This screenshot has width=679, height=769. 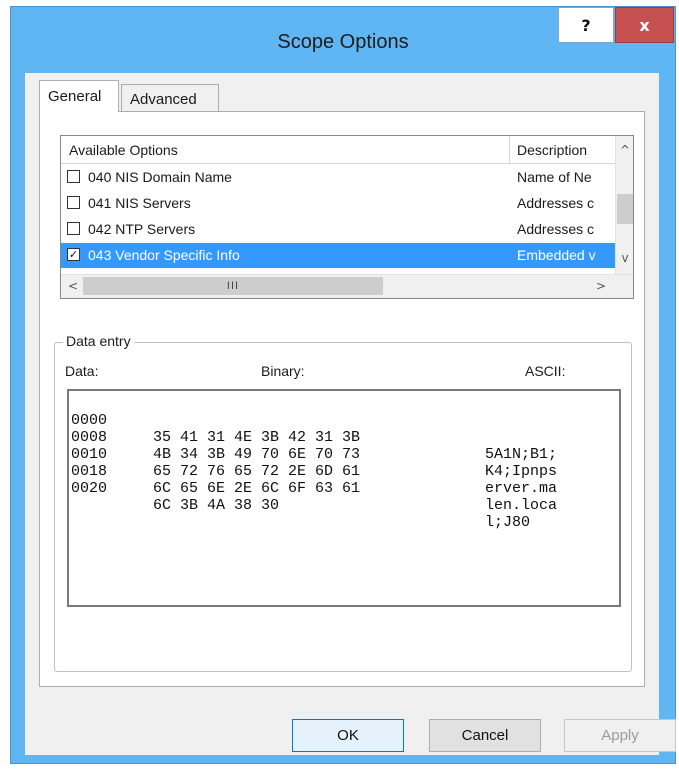 What do you see at coordinates (216, 505) in the screenshot?
I see `hex-bytes: 6C 3B 4A 38 30` at bounding box center [216, 505].